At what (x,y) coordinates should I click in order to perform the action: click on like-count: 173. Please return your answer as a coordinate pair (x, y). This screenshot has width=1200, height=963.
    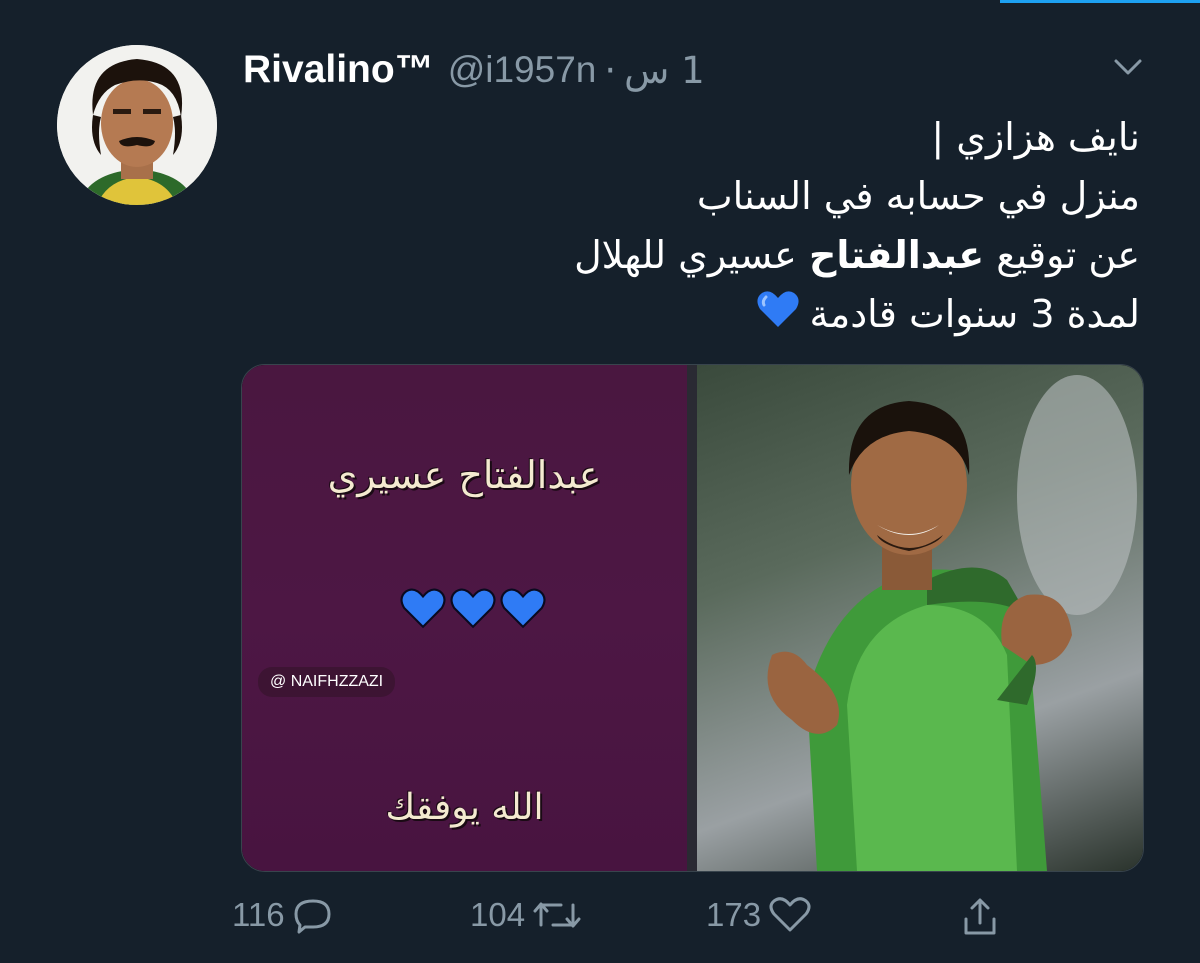
    Looking at the image, I should click on (734, 914).